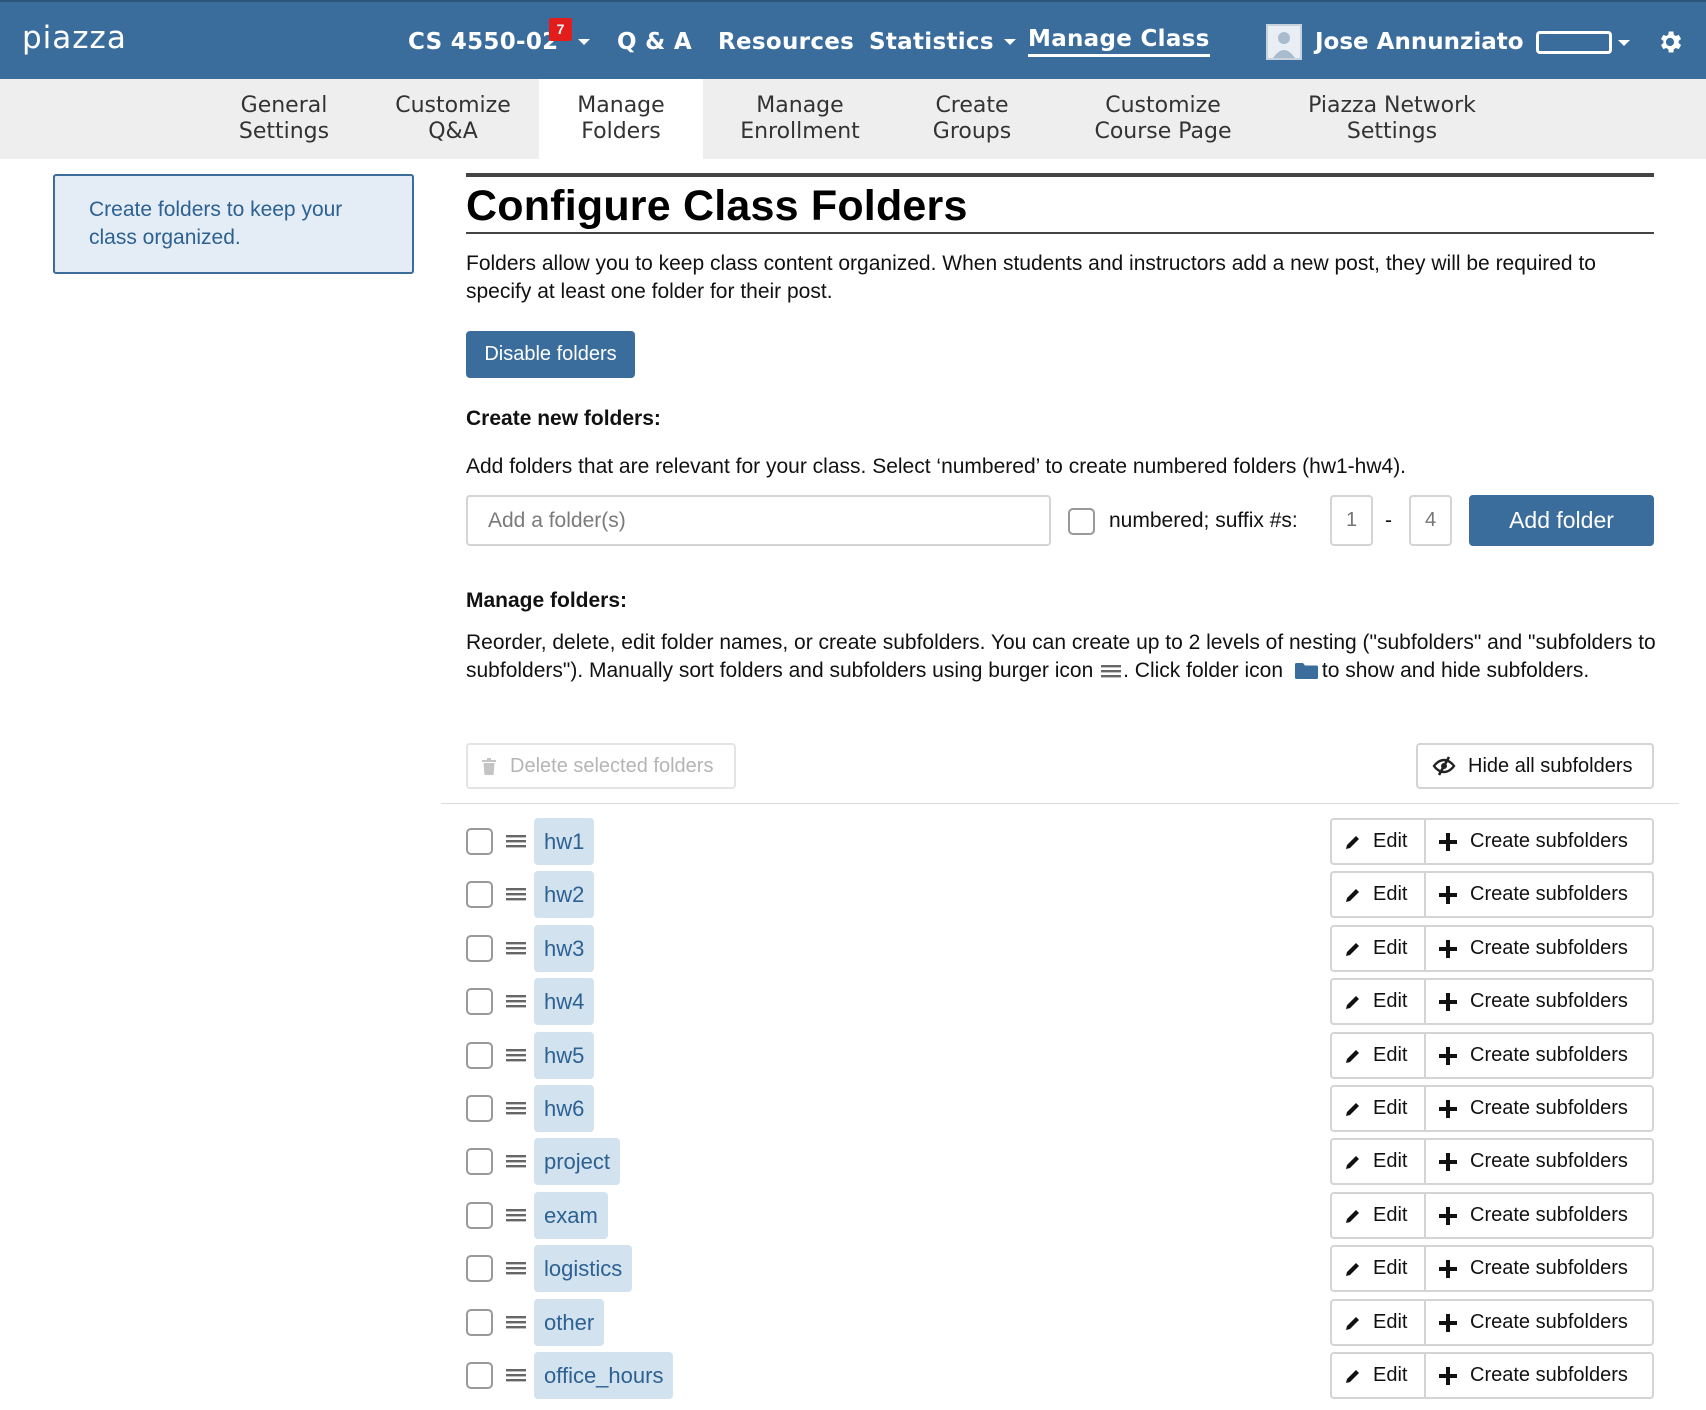  What do you see at coordinates (1284, 42) in the screenshot?
I see `avatar-icon` at bounding box center [1284, 42].